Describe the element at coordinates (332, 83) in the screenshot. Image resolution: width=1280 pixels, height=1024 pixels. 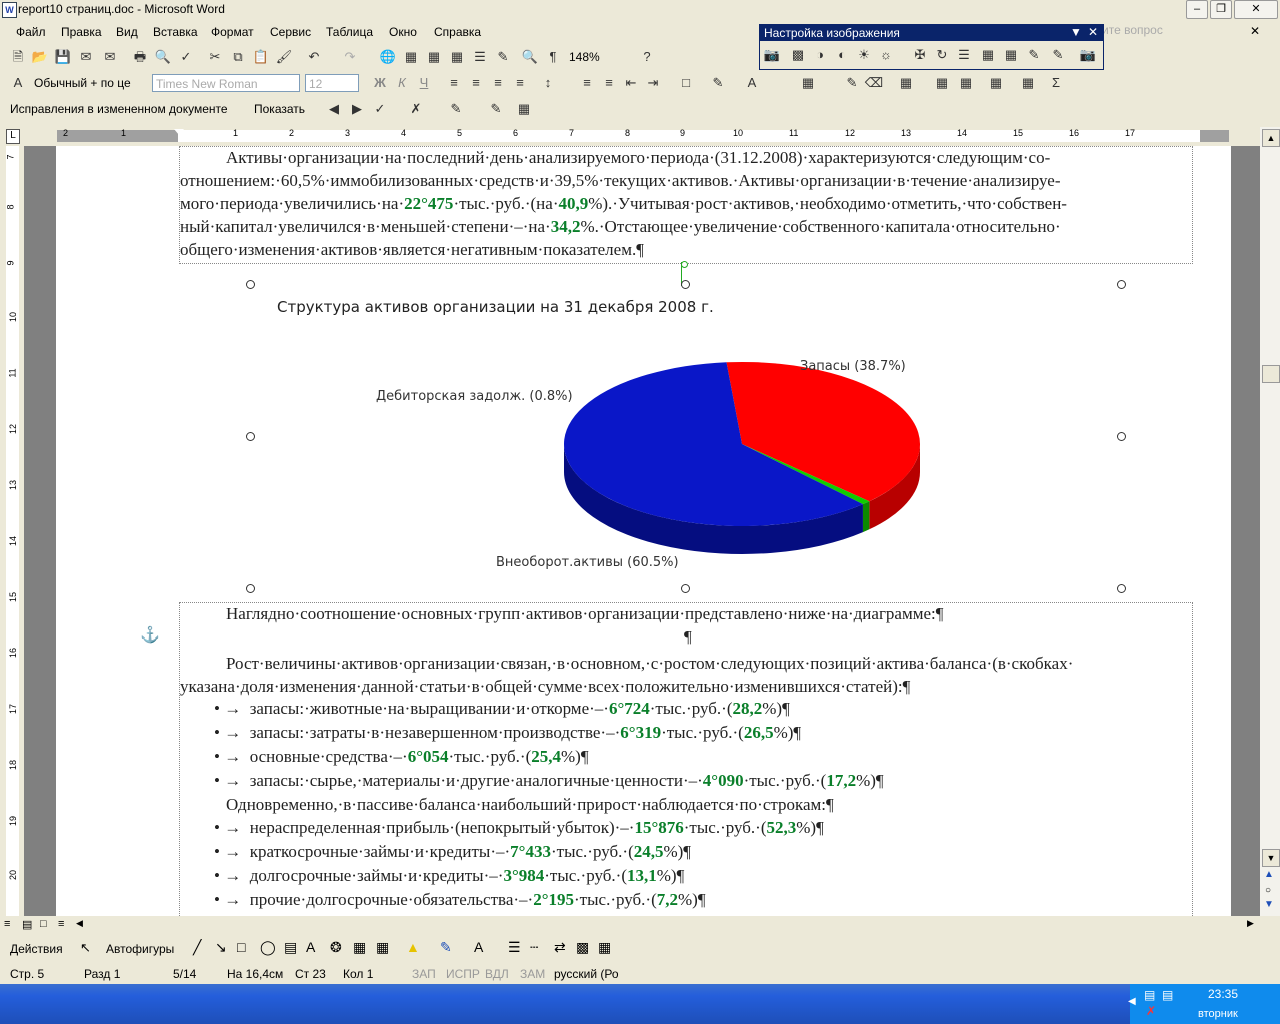
I see `font-size-select: 12` at that location.